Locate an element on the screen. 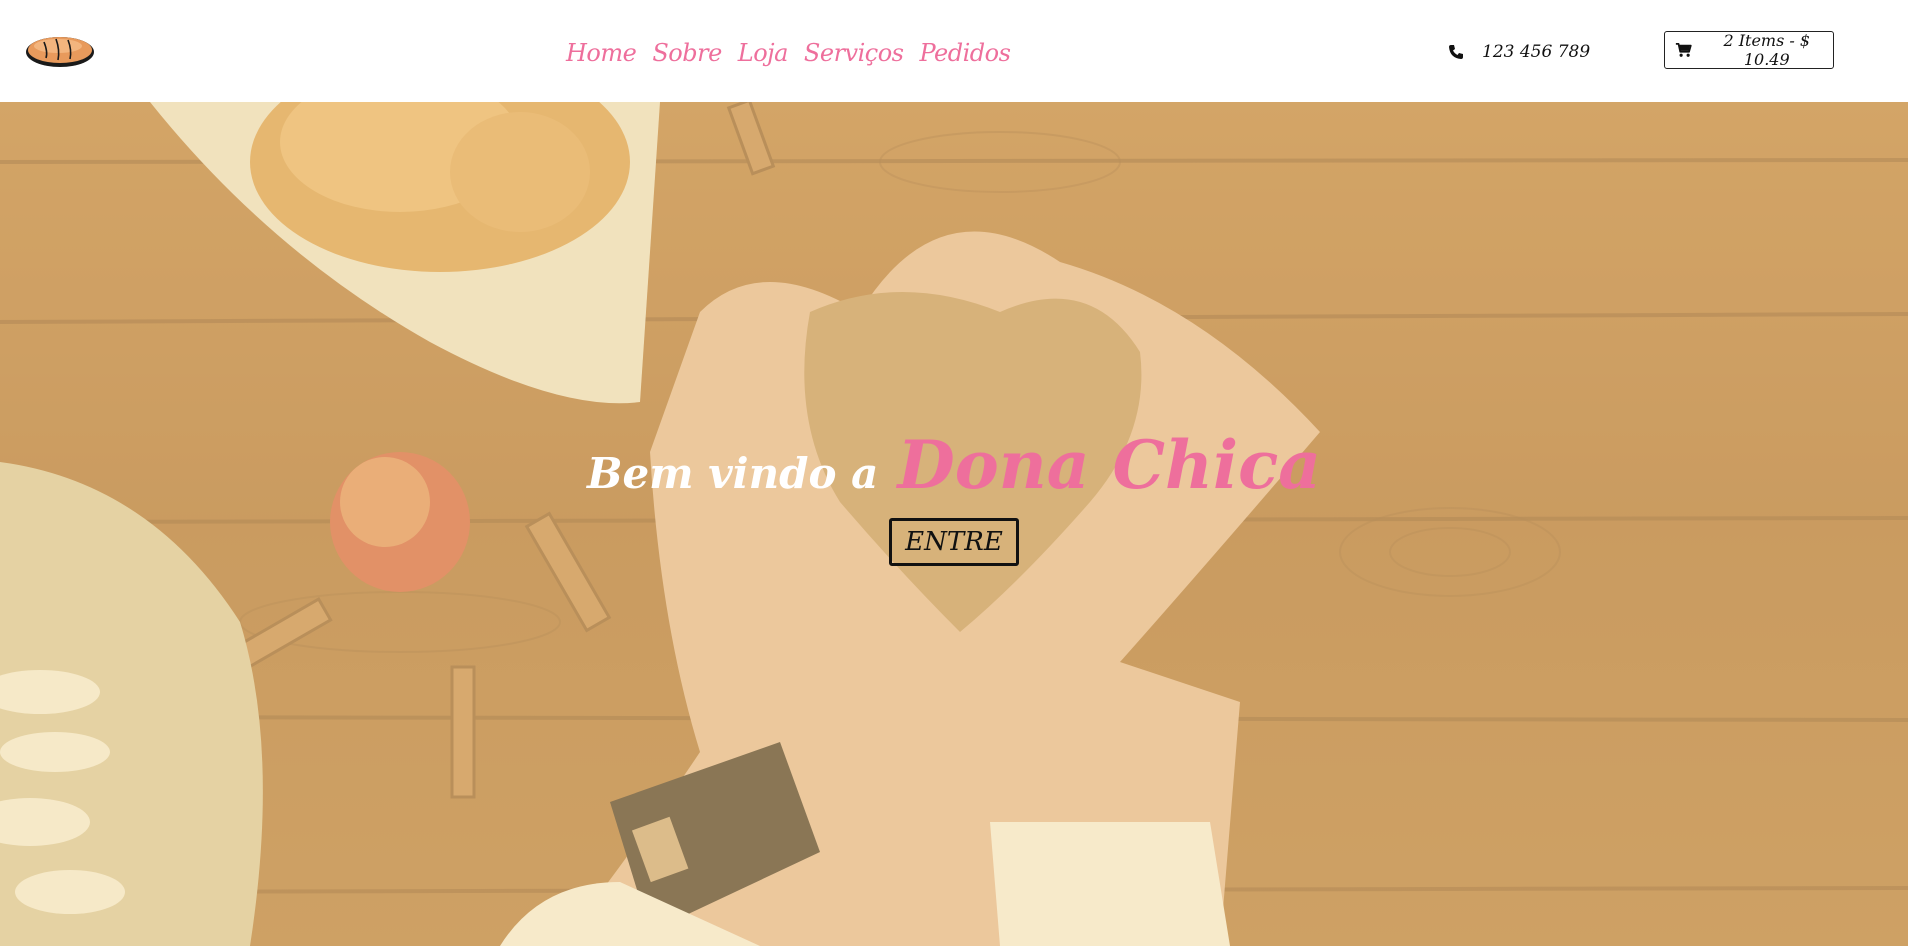 The image size is (1908, 946). phone-contact: 123 456 789 is located at coordinates (1519, 52).